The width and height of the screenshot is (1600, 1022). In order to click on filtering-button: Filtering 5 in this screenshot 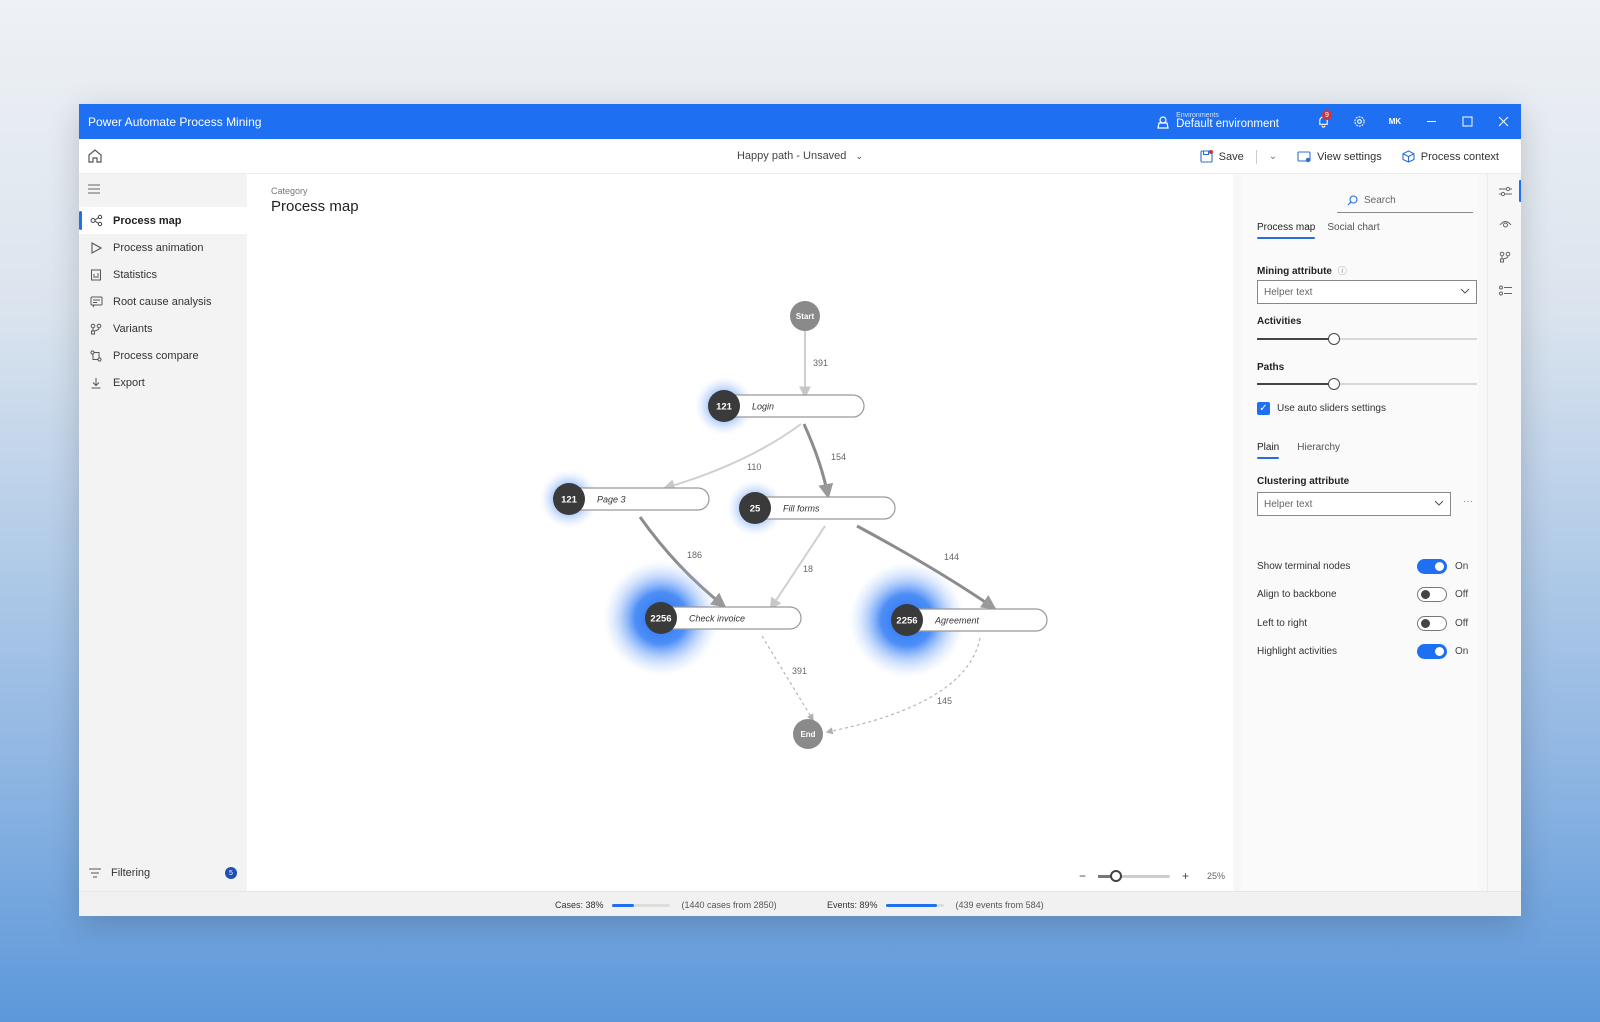, I will do `click(163, 873)`.